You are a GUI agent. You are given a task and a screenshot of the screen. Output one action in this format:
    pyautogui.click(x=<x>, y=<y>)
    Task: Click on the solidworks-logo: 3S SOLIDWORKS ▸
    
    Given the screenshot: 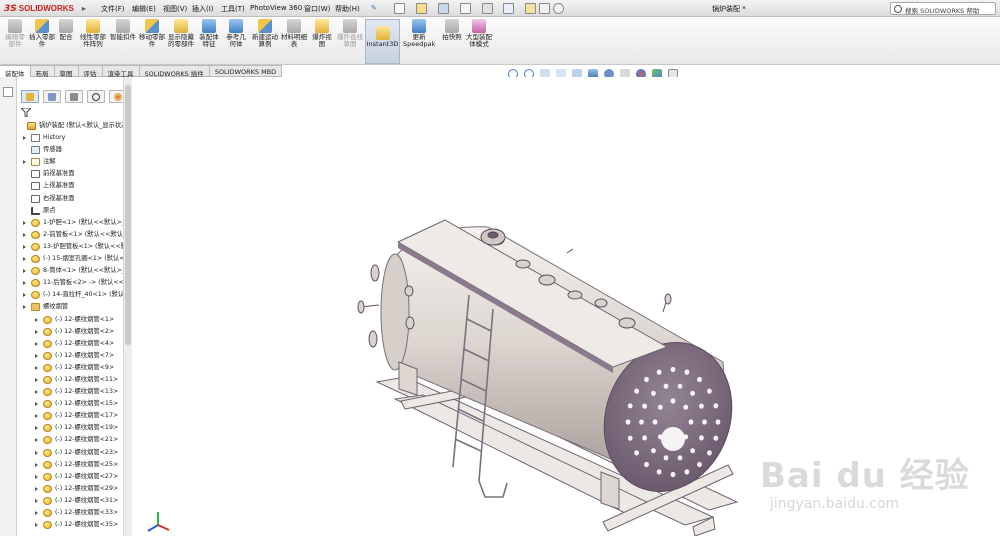 What is the action you would take?
    pyautogui.click(x=45, y=8)
    